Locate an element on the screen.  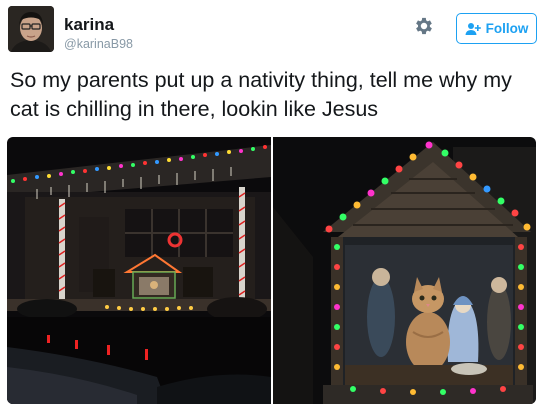
follow-label: Follow is located at coordinates (507, 28).